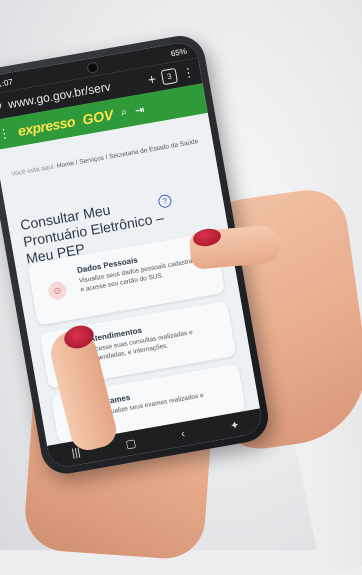 Image resolution: width=362 pixels, height=575 pixels. What do you see at coordinates (179, 52) in the screenshot?
I see `status-battery: 65%` at bounding box center [179, 52].